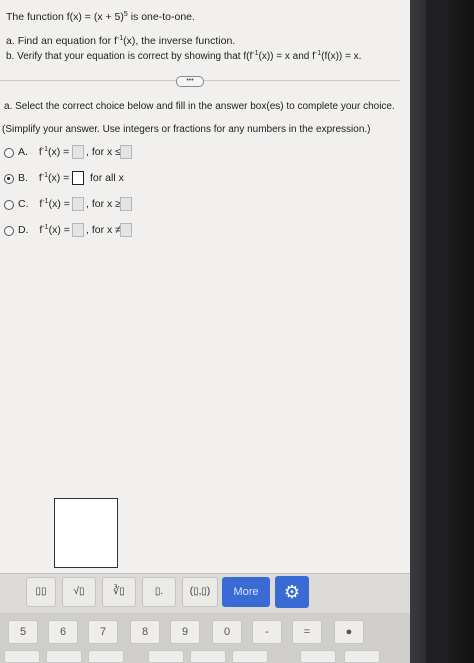 This screenshot has height=663, width=474. What do you see at coordinates (67, 41) in the screenshot?
I see `part-a-text: Find an equation for f` at bounding box center [67, 41].